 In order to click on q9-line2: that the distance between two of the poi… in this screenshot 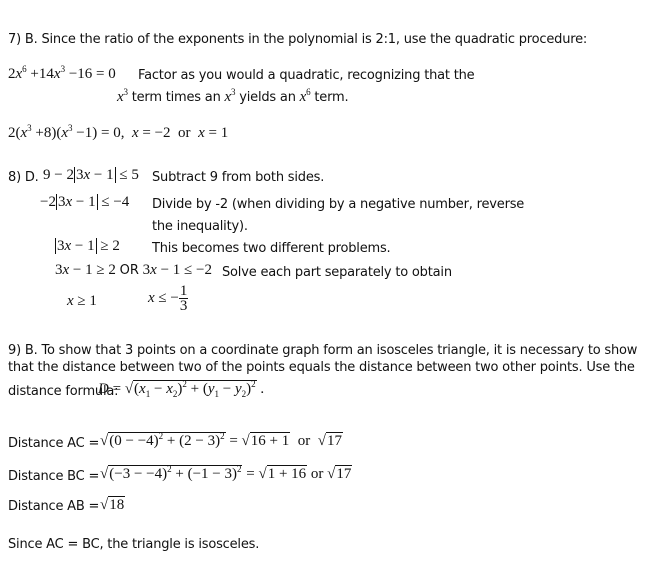, I will do `click(321, 367)`.